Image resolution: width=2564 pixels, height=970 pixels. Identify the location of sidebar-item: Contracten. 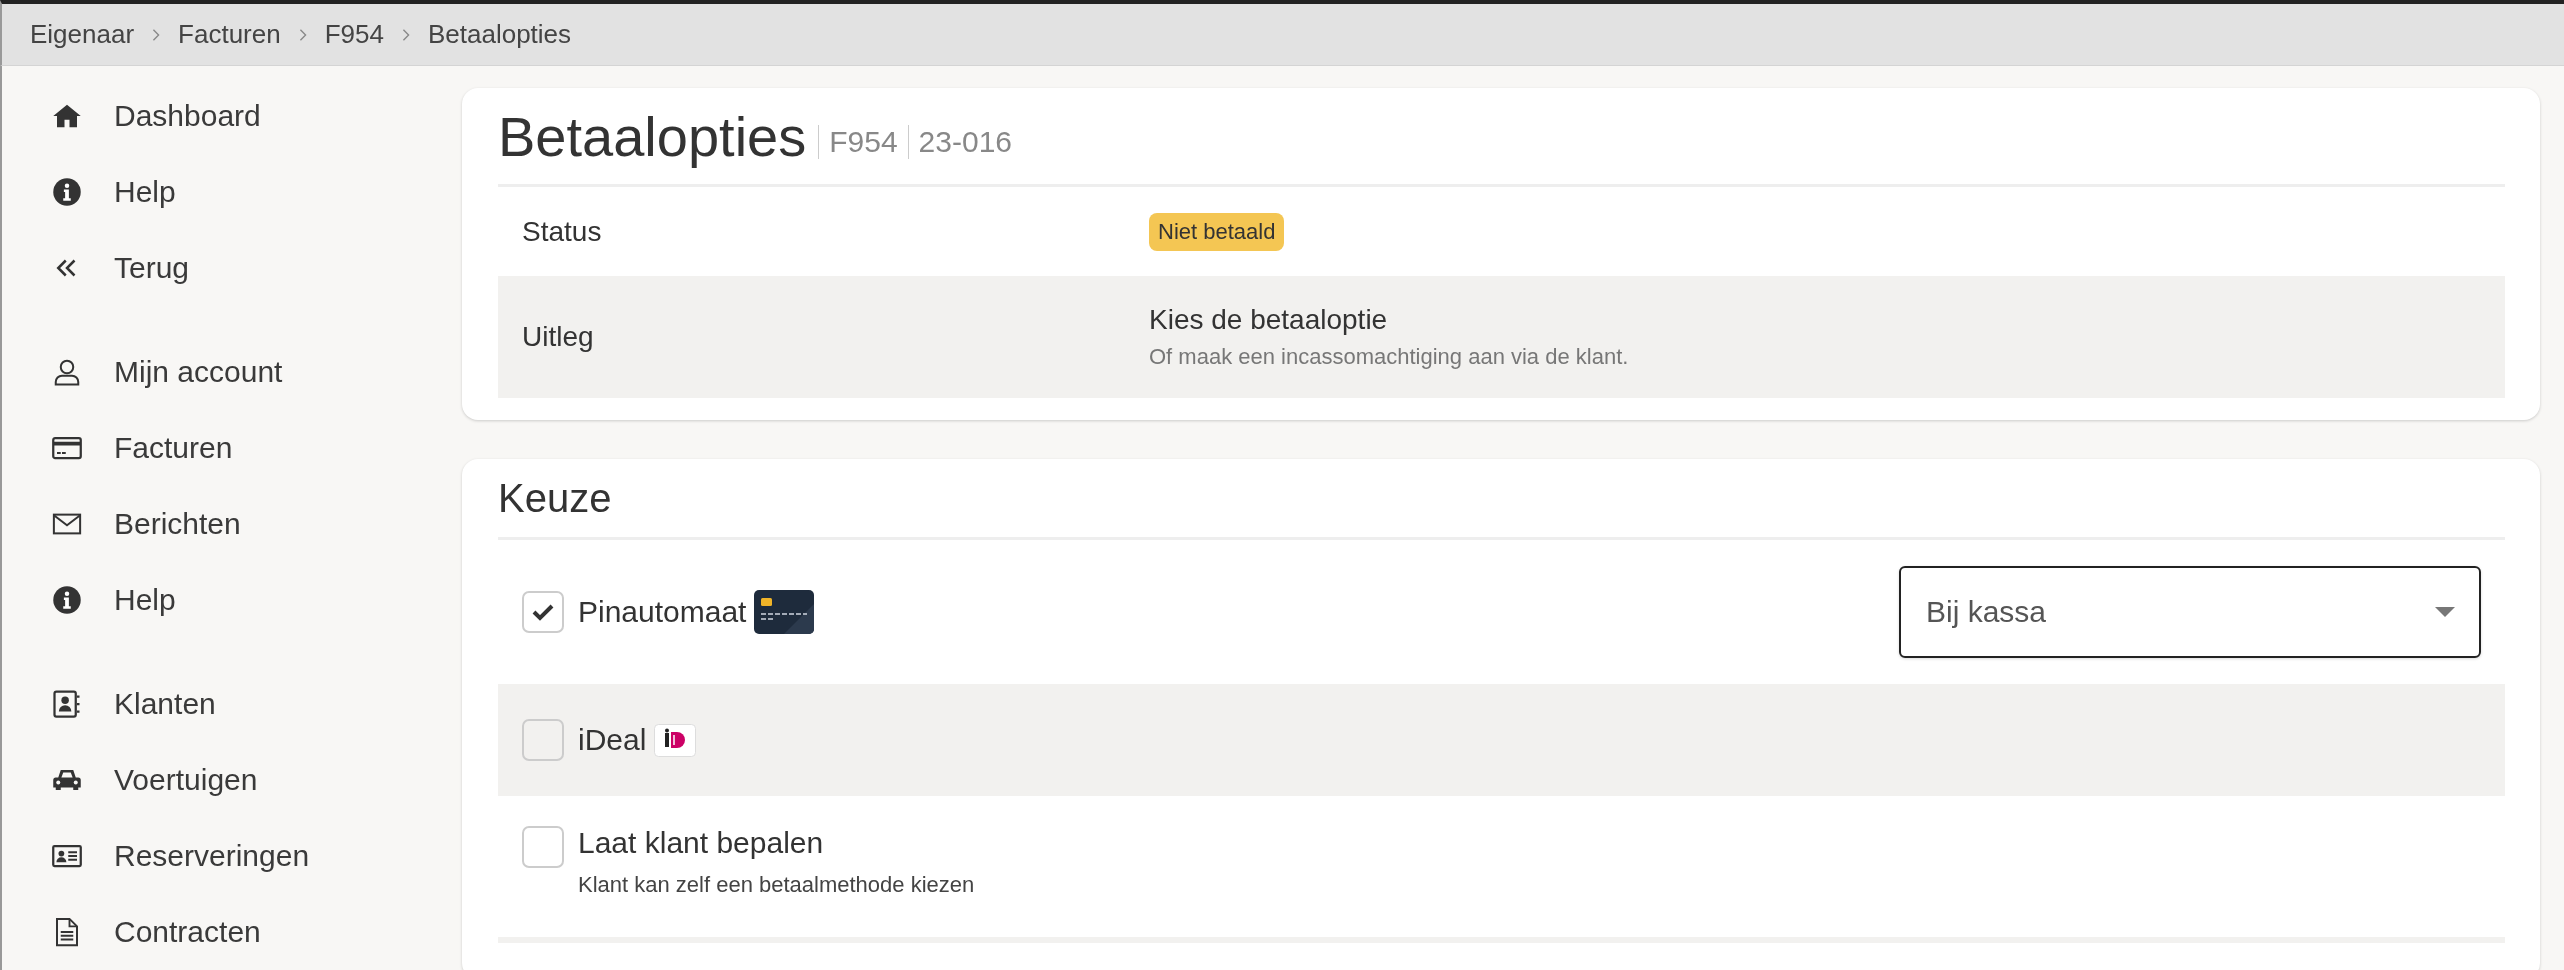
(221, 932).